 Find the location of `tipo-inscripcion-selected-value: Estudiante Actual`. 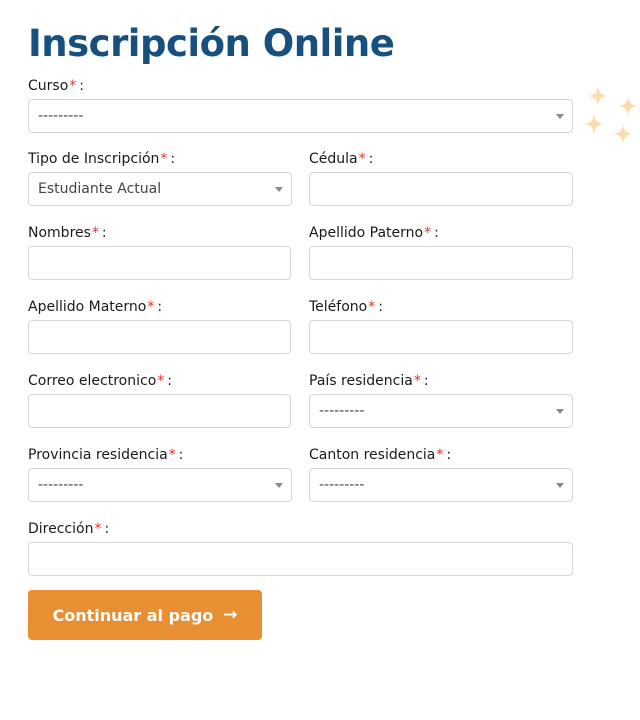

tipo-inscripcion-selected-value: Estudiante Actual is located at coordinates (100, 189).